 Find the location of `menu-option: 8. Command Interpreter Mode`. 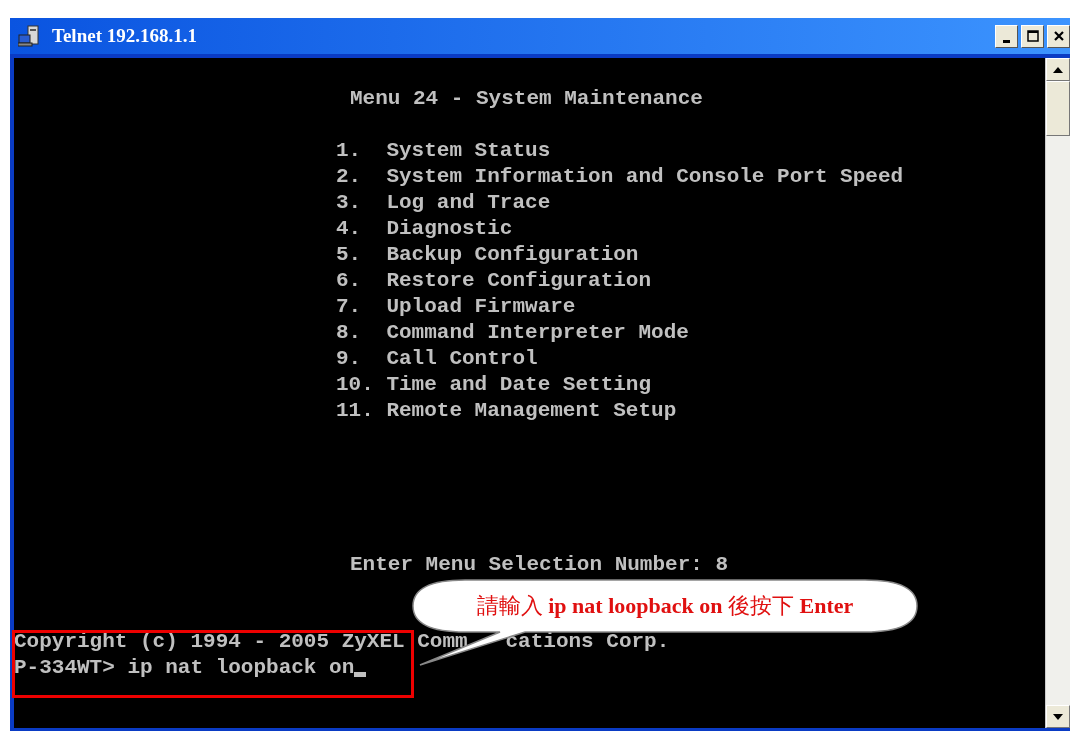

menu-option: 8. Command Interpreter Mode is located at coordinates (690, 333).